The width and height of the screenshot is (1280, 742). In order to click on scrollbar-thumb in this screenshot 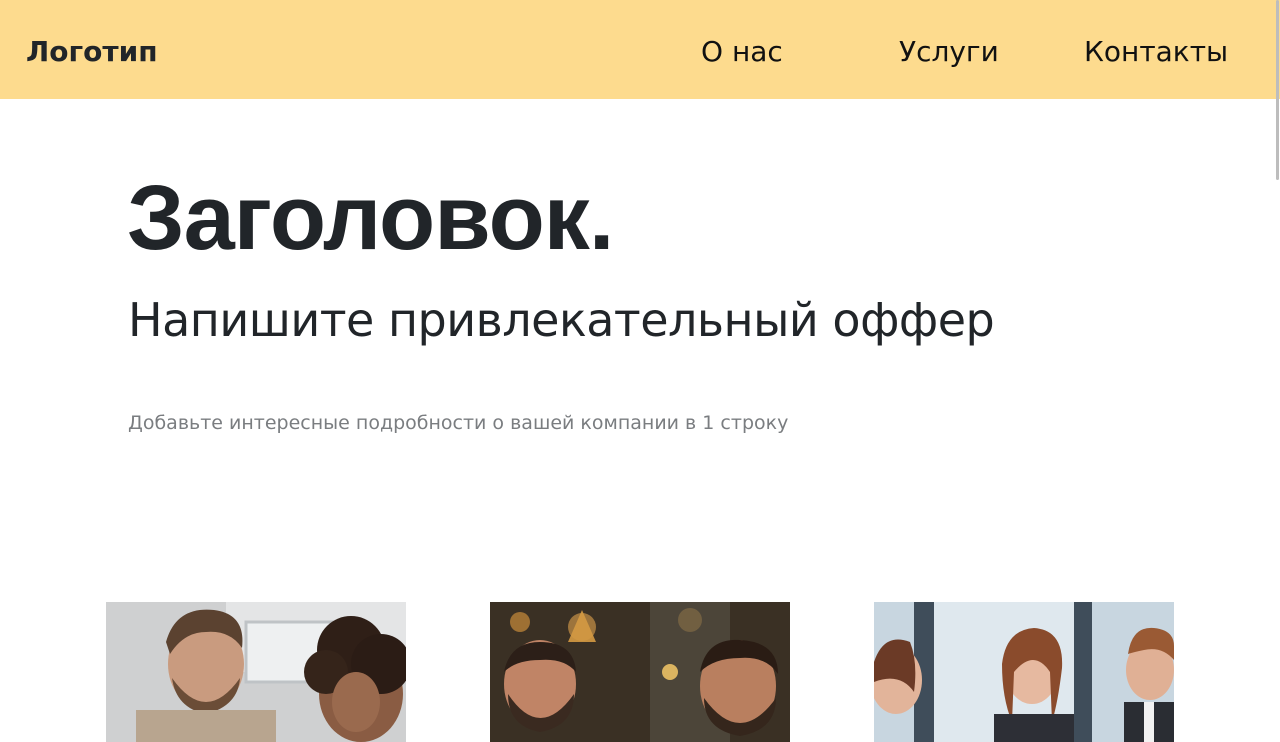, I will do `click(1277, 90)`.